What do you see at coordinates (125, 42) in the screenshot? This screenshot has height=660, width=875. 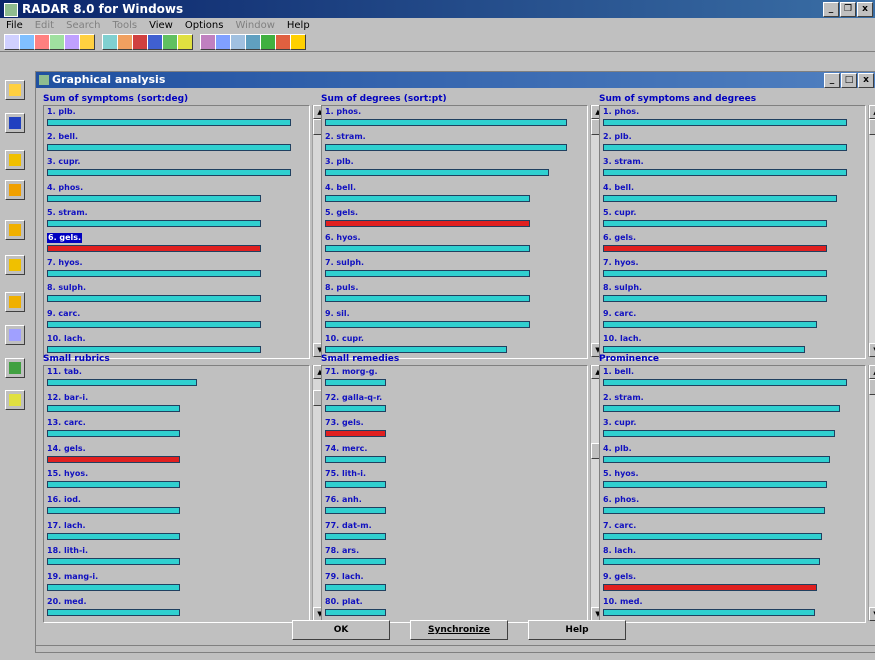 I see `toolbar-tool-8-icon` at bounding box center [125, 42].